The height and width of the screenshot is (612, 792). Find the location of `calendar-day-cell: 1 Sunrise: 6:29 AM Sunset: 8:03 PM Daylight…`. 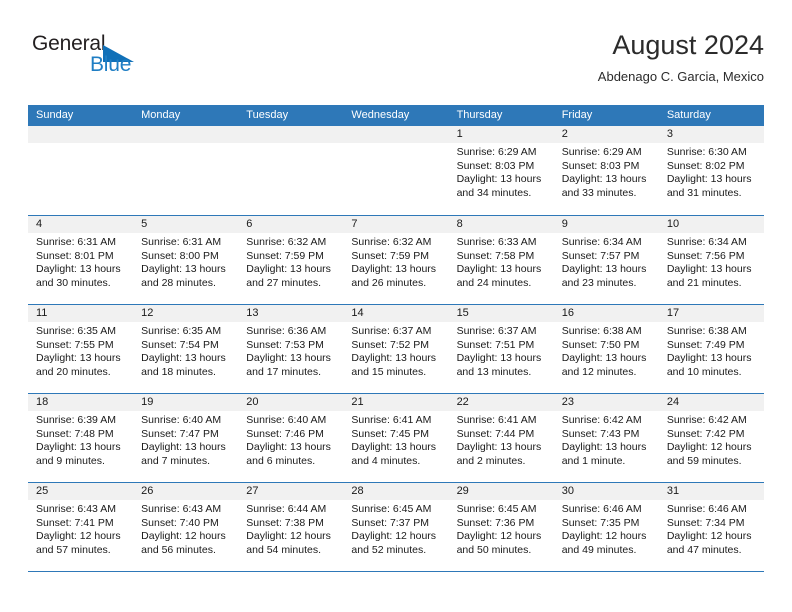

calendar-day-cell: 1 Sunrise: 6:29 AM Sunset: 8:03 PM Daylight… is located at coordinates (501, 170).